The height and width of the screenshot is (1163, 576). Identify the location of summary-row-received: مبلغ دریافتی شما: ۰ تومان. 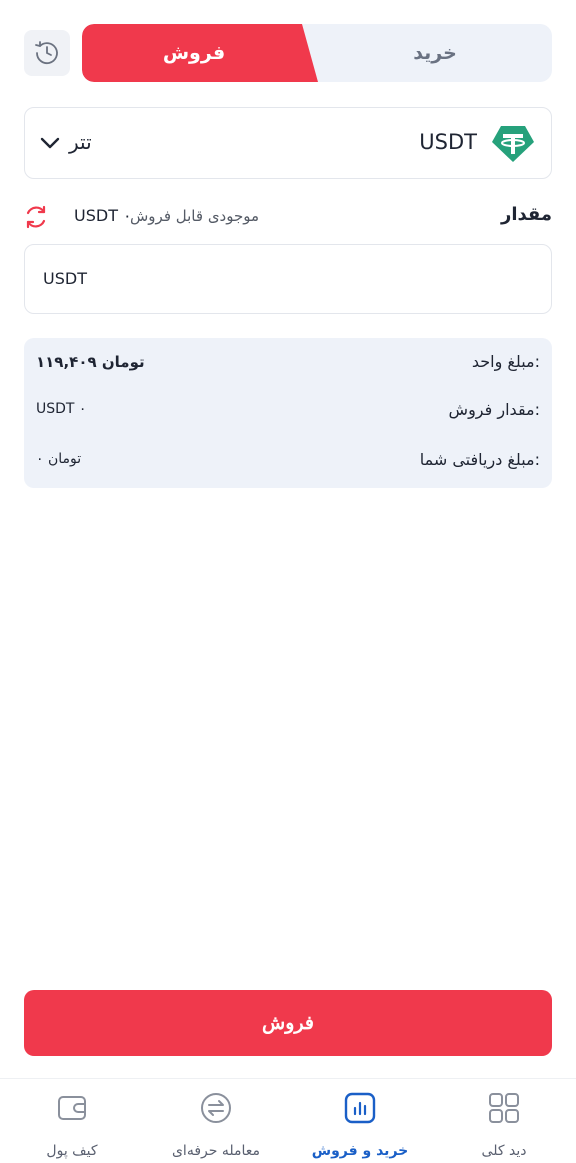
(288, 462).